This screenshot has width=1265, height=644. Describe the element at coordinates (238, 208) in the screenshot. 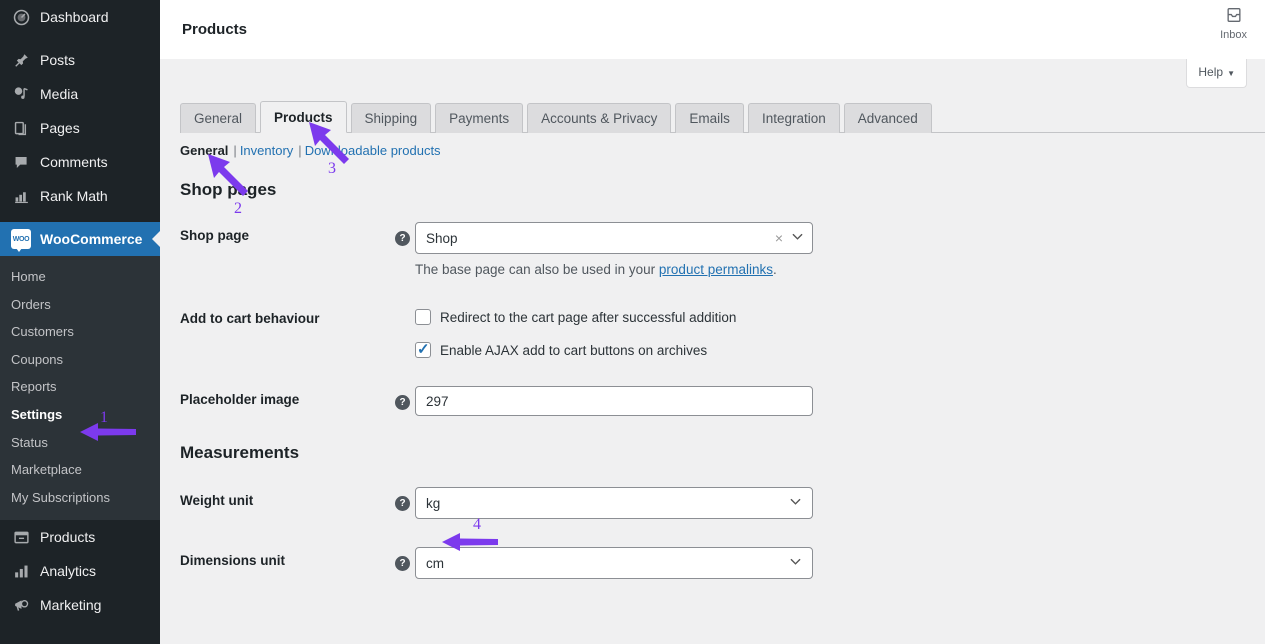

I see `annotation-number-2: 2` at that location.